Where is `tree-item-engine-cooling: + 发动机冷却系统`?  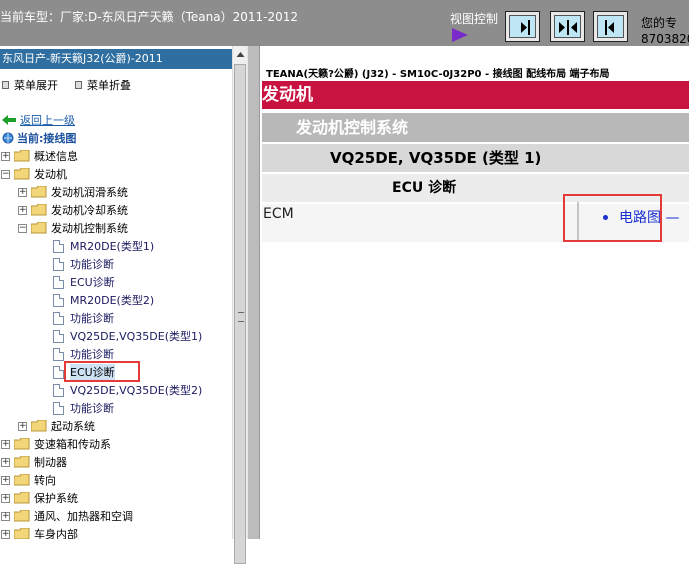
tree-item-engine-cooling: + 发动机冷却系统 is located at coordinates (73, 210).